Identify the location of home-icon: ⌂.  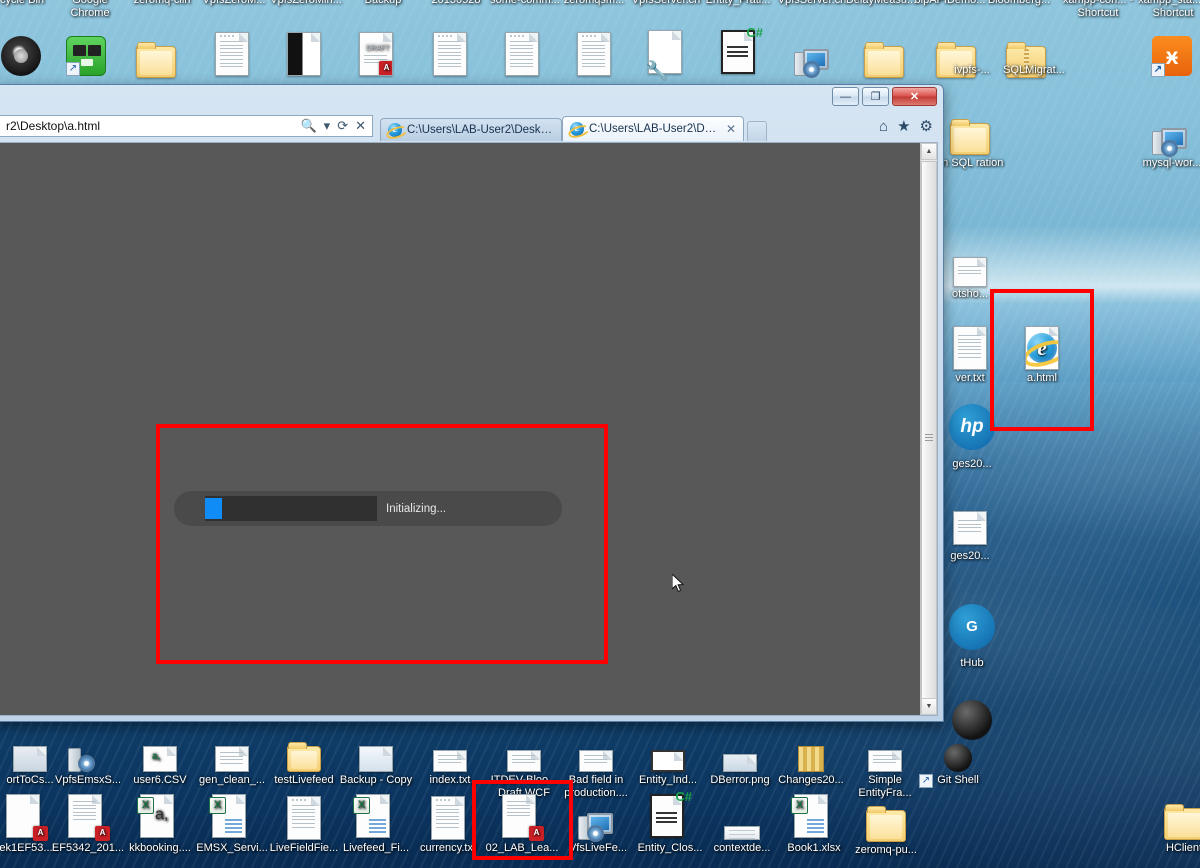
(883, 126).